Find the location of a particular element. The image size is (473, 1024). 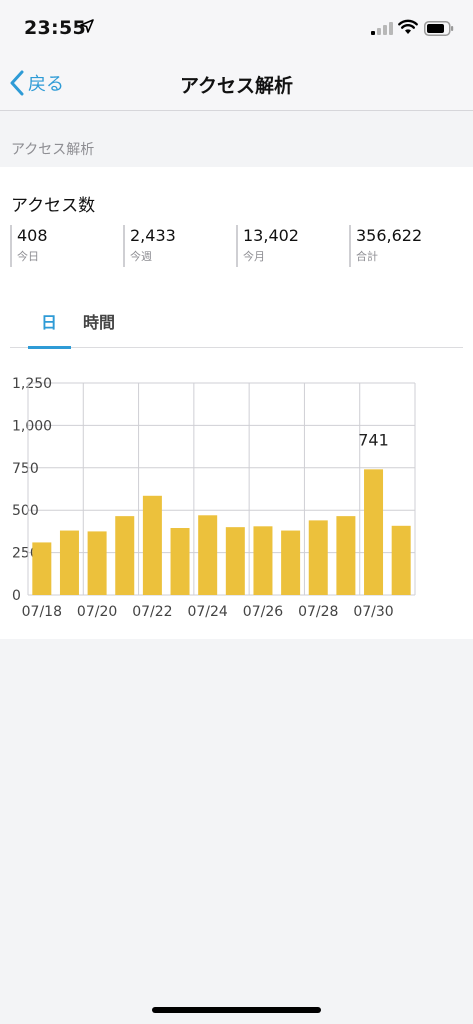

stat-label: 合計 is located at coordinates (367, 256).